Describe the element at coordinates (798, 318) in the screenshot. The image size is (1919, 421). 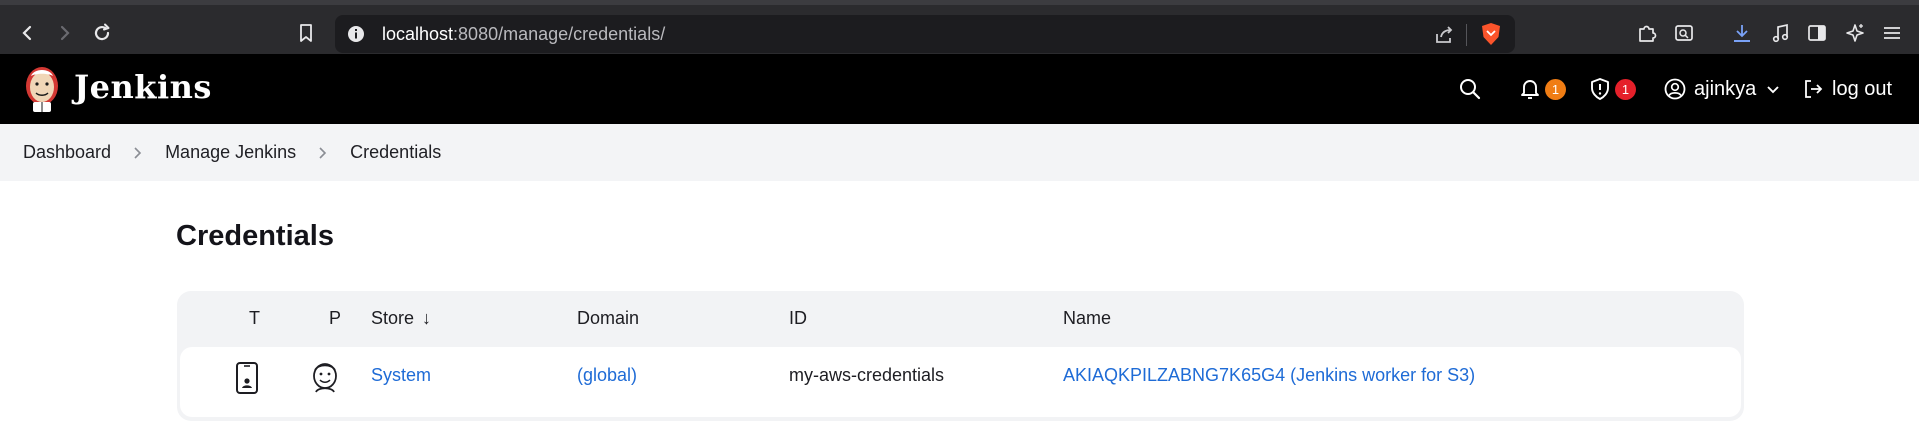
I see `column-header-id: ID` at that location.